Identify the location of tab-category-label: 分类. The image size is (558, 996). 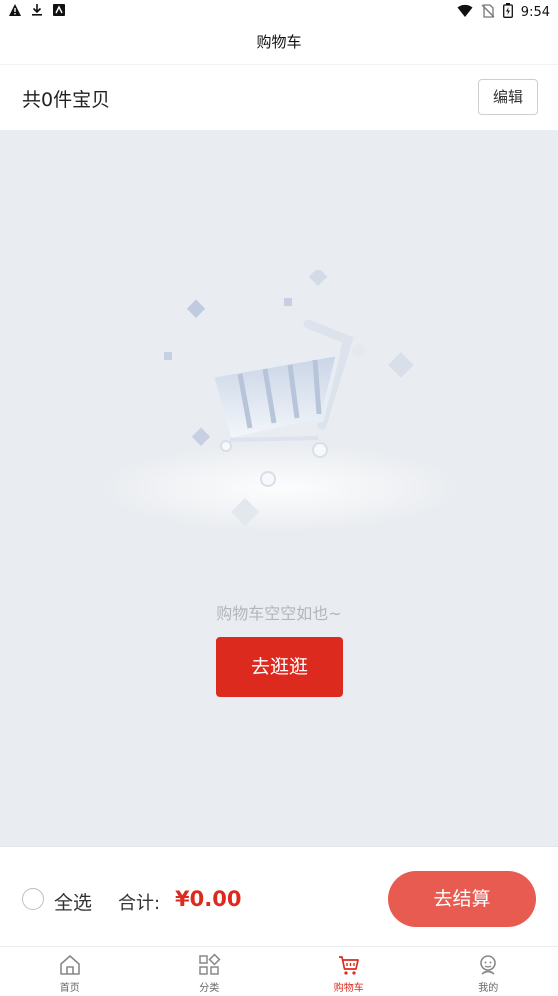
(209, 986).